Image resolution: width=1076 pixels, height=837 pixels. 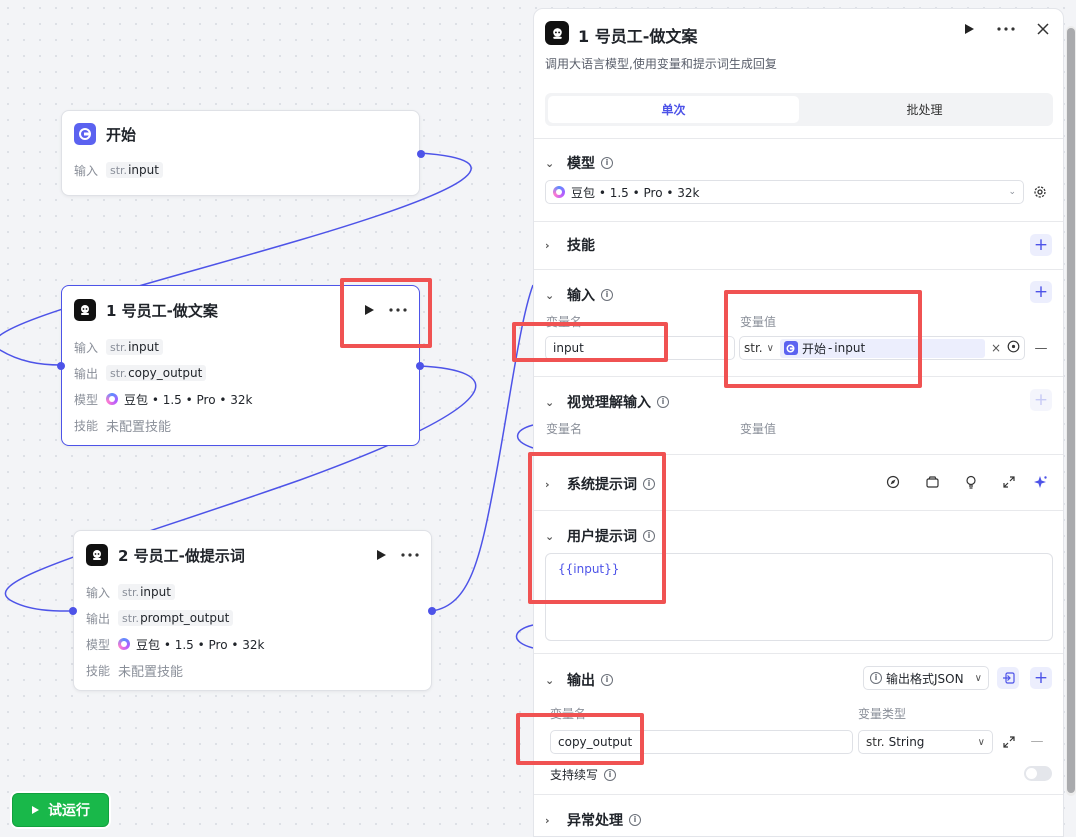 What do you see at coordinates (1008, 678) in the screenshot?
I see `import-icon` at bounding box center [1008, 678].